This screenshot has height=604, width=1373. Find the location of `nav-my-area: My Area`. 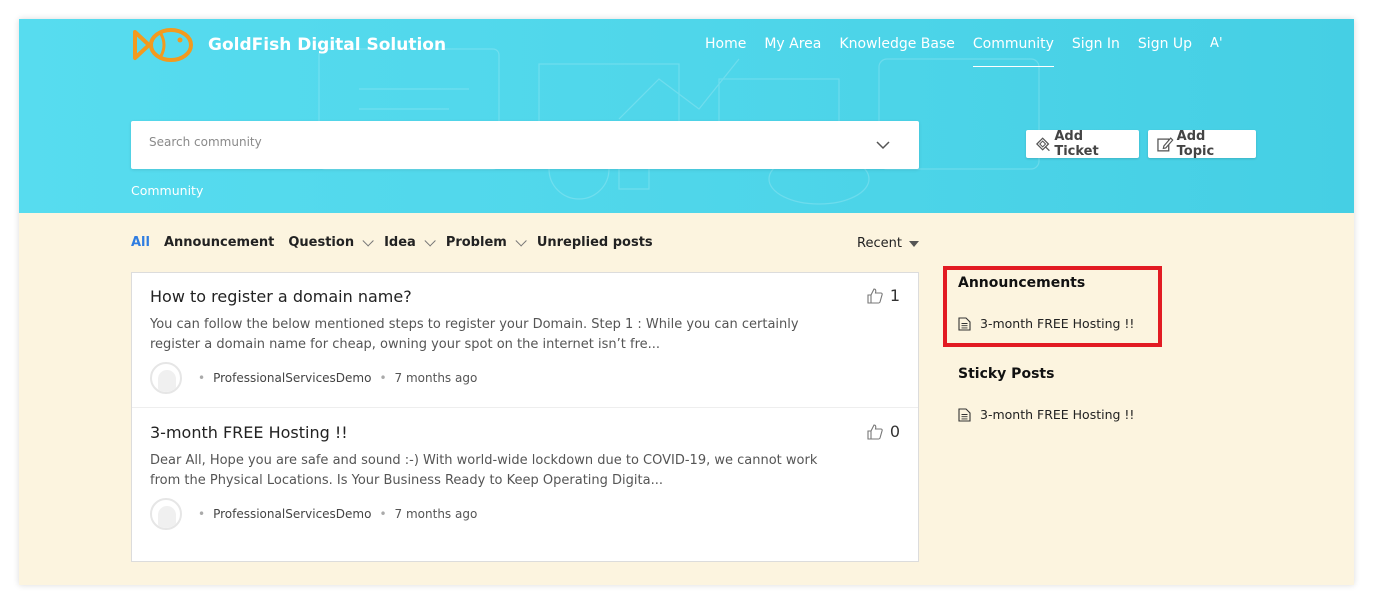

nav-my-area: My Area is located at coordinates (792, 44).